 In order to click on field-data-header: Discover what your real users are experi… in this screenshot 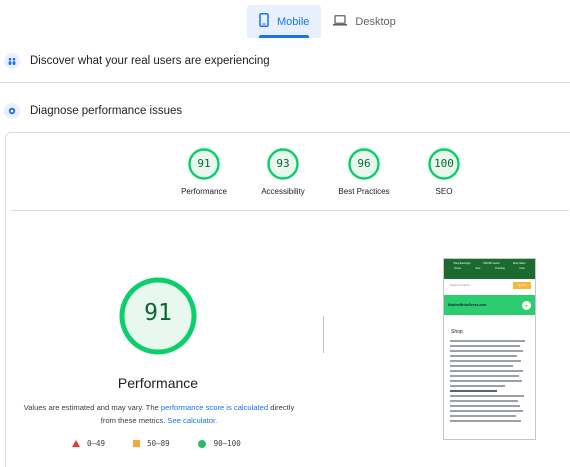, I will do `click(135, 61)`.